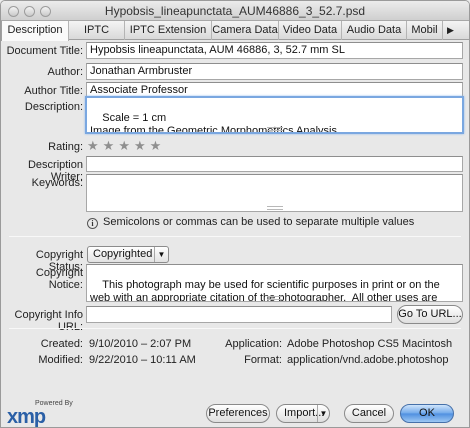  Describe the element at coordinates (427, 413) in the screenshot. I see `ok-button: OK` at that location.